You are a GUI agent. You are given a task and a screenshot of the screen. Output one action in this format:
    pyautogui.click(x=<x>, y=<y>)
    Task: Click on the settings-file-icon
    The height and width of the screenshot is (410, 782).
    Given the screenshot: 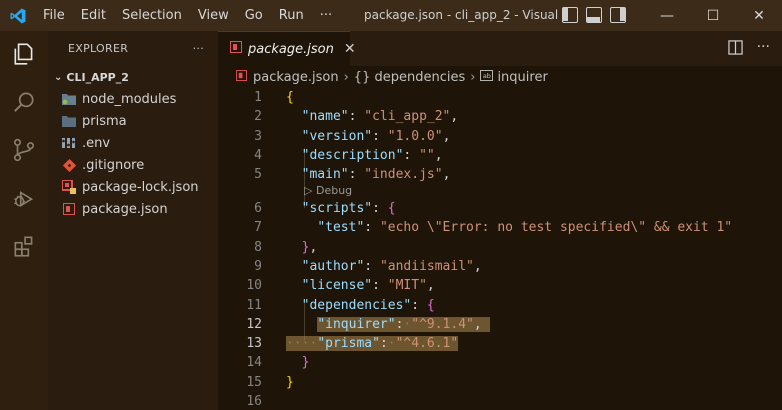 What is the action you would take?
    pyautogui.click(x=69, y=143)
    